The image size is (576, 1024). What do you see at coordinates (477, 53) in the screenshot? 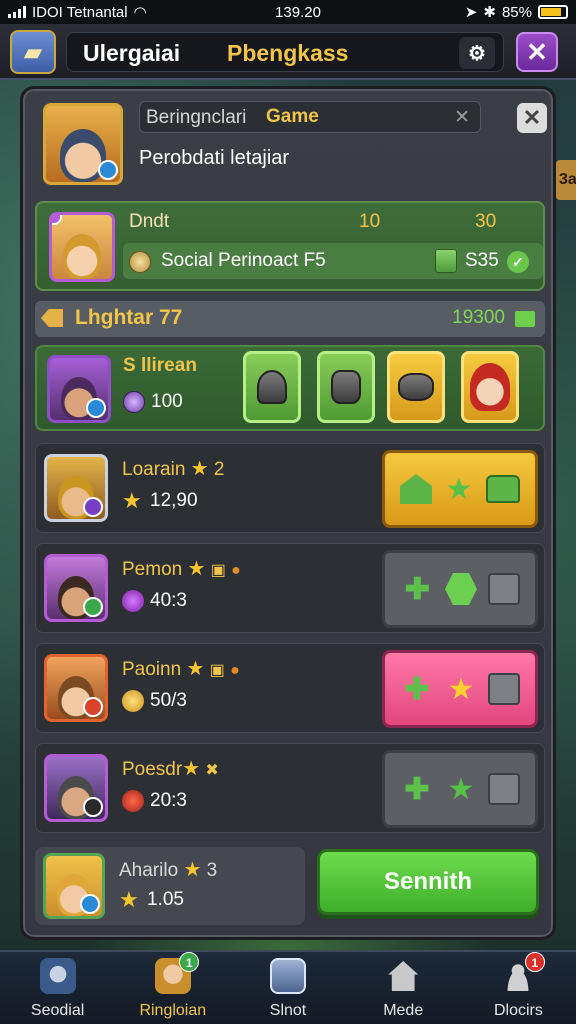
I see `settings-button: ⚙` at bounding box center [477, 53].